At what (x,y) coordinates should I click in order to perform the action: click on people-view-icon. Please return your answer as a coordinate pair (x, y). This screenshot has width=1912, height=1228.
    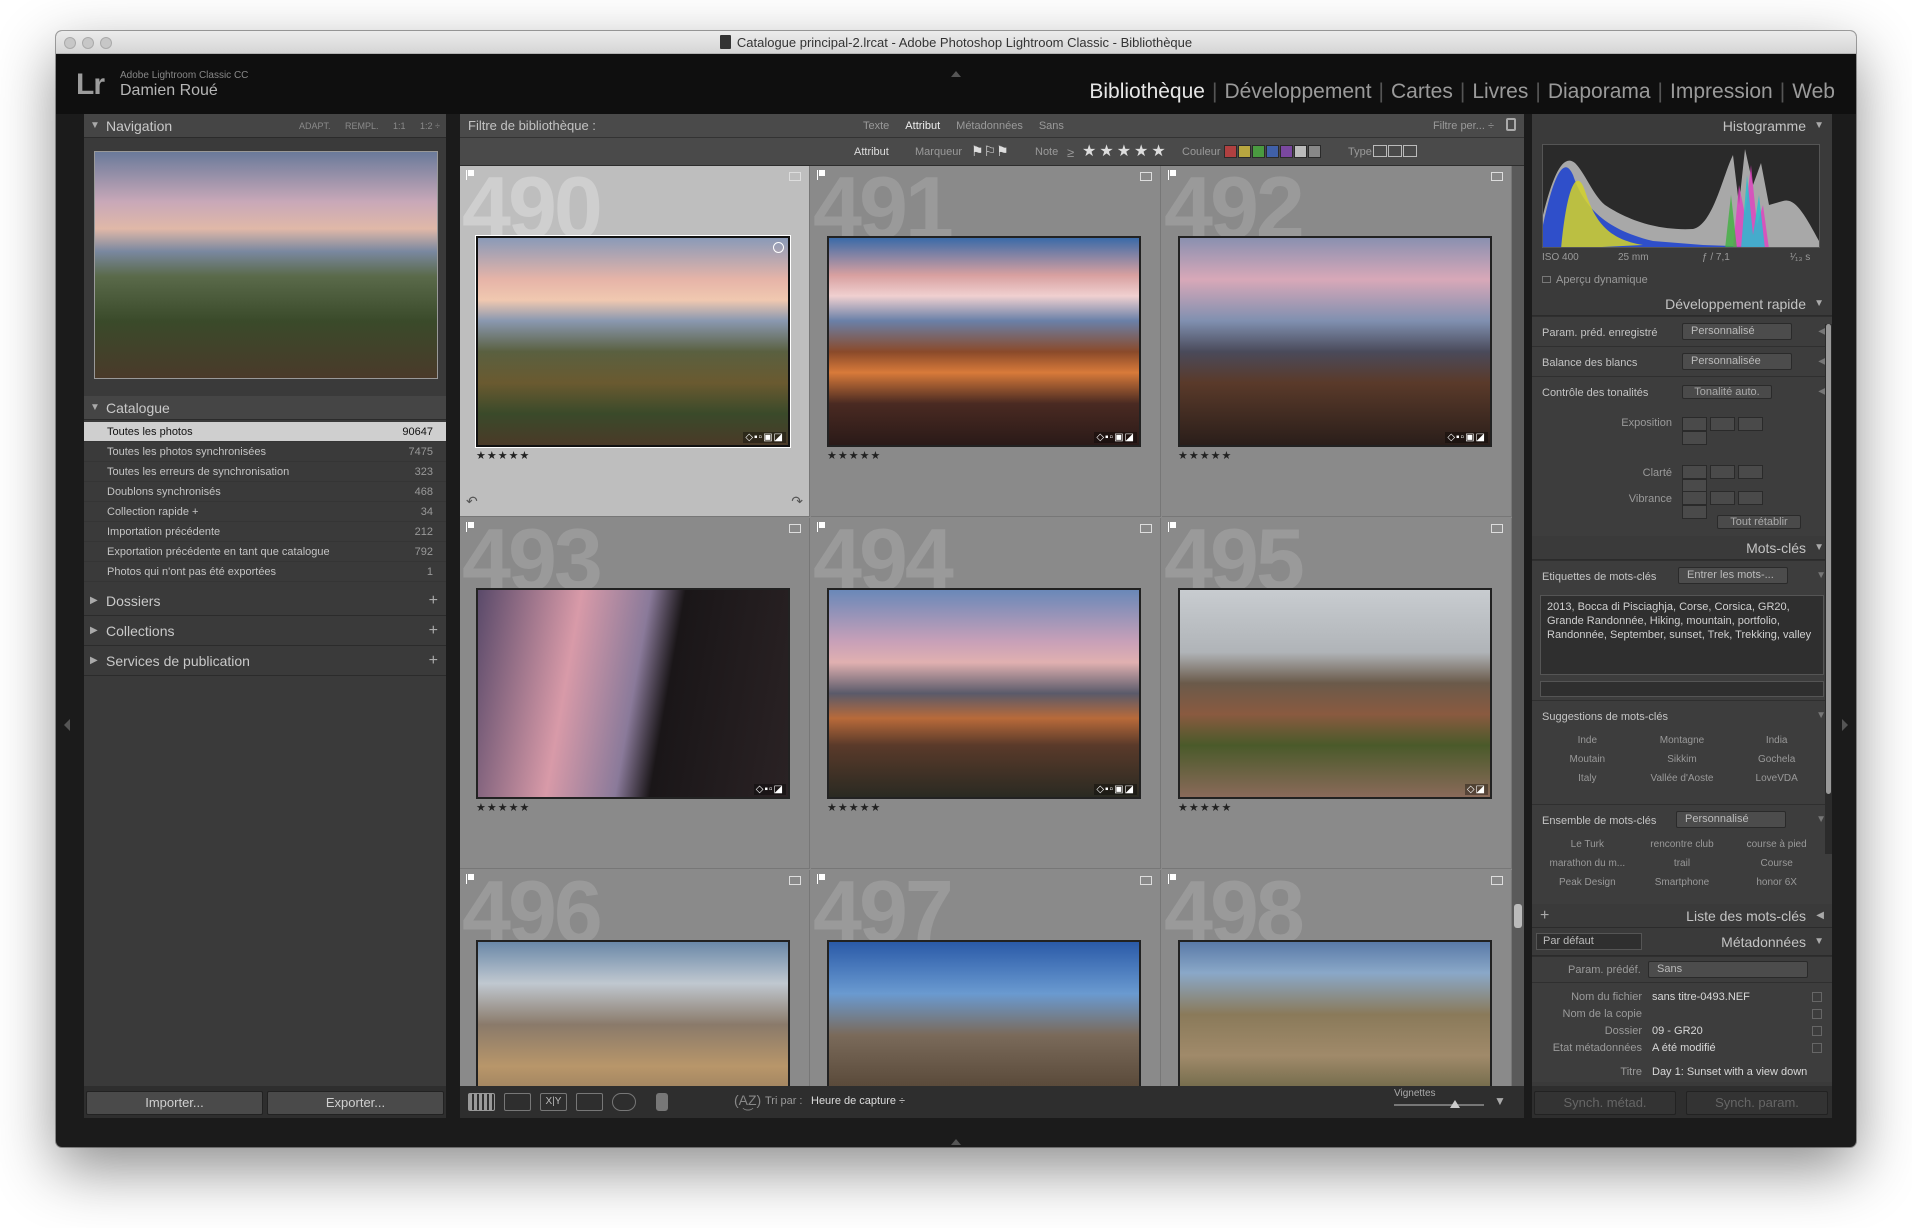
    Looking at the image, I should click on (624, 1102).